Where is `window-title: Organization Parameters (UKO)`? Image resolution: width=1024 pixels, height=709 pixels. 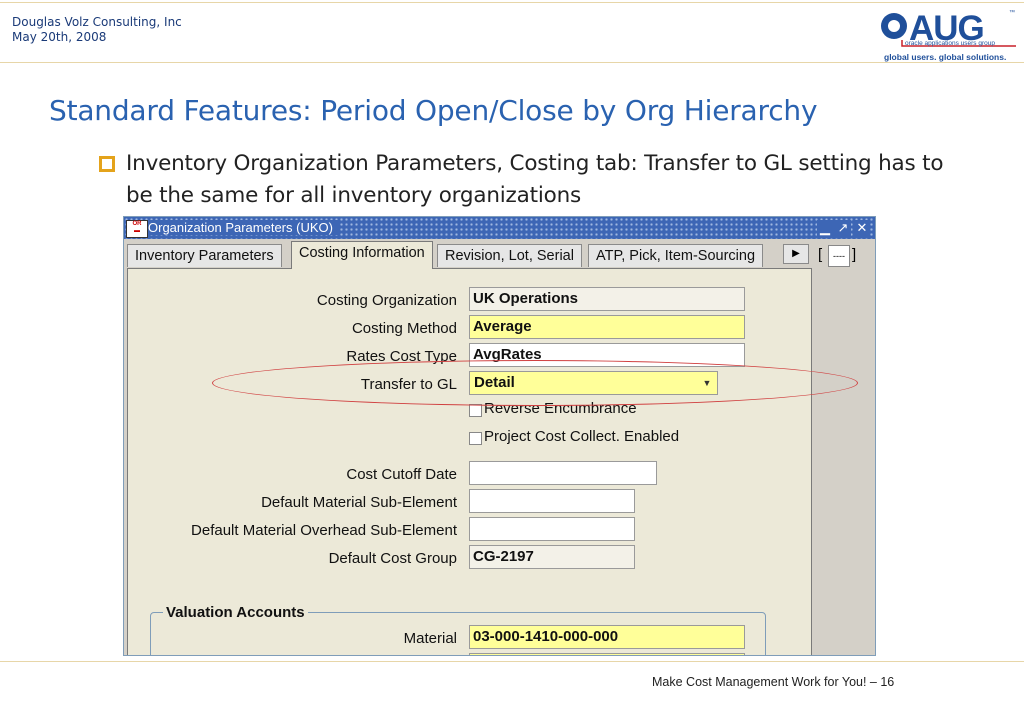 window-title: Organization Parameters (UKO) is located at coordinates (243, 227).